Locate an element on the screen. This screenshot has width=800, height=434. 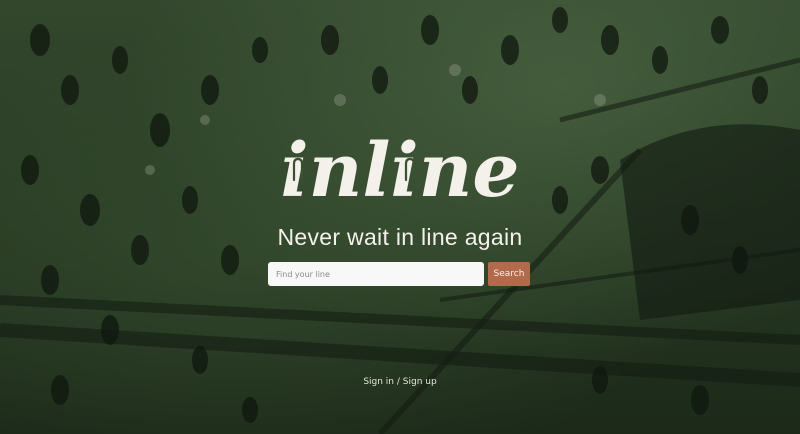
auth-link-container: Sign in / Sign up is located at coordinates (400, 382).